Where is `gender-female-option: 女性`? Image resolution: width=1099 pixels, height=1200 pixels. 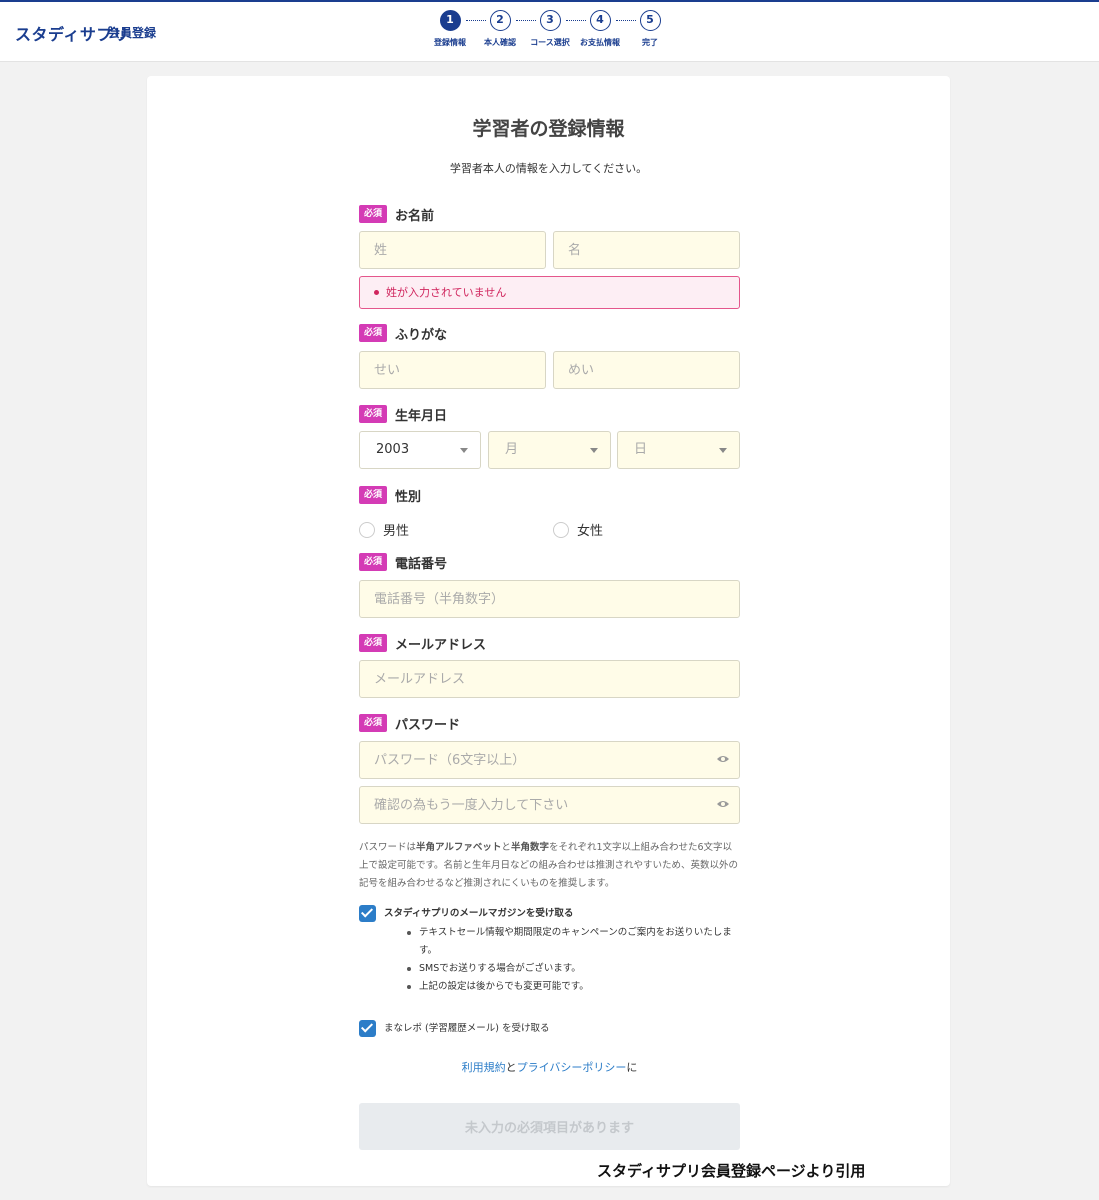 gender-female-option: 女性 is located at coordinates (578, 529).